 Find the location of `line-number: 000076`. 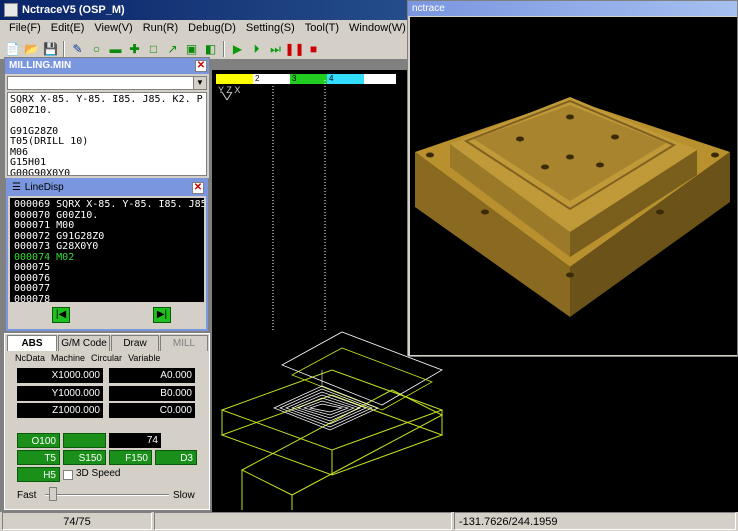

line-number: 000076 is located at coordinates (35, 278).